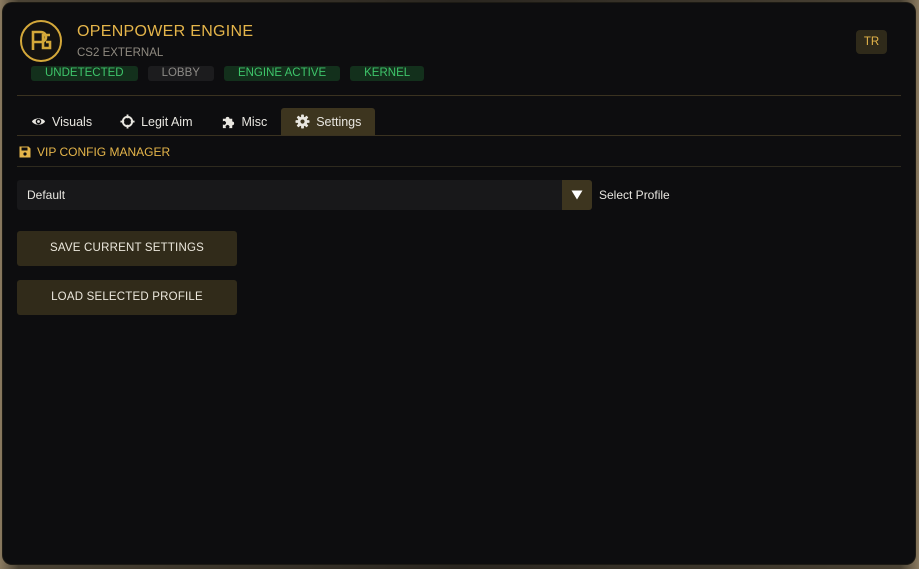 The image size is (919, 569). I want to click on logo-mark-icon, so click(41, 40).